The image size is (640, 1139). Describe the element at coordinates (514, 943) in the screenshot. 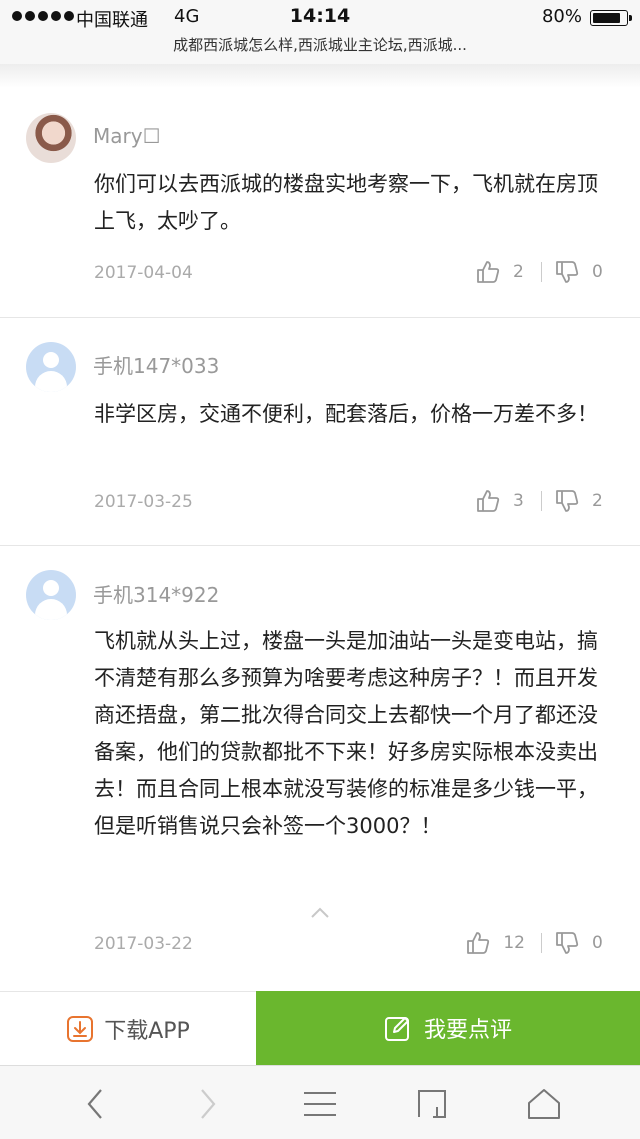

I see `like-count: 12` at that location.